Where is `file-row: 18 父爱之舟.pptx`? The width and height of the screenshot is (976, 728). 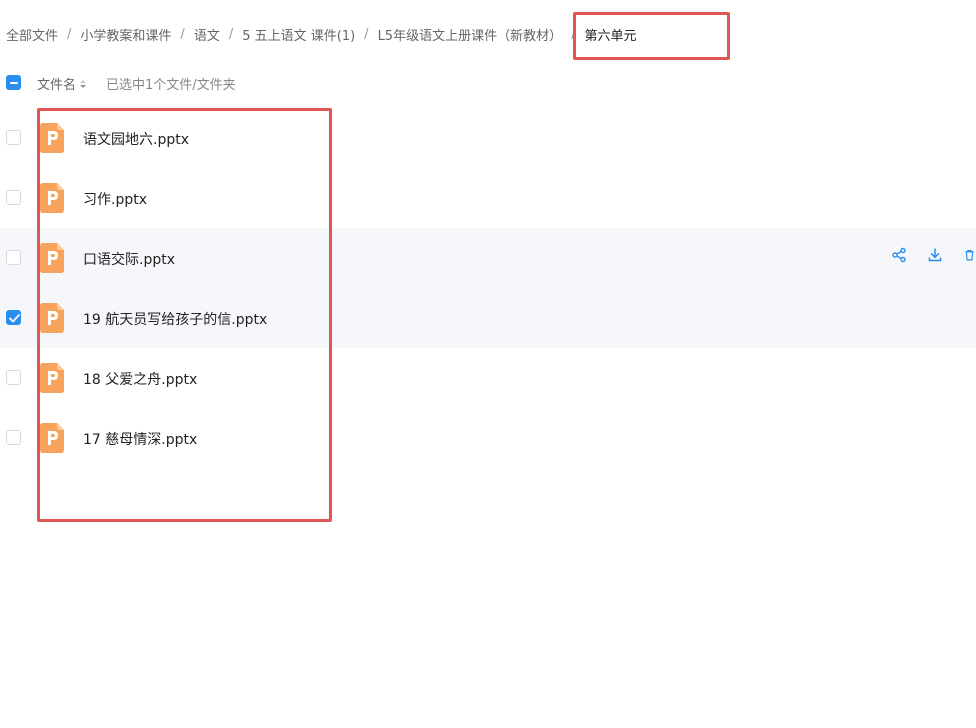
file-row: 18 父爱之舟.pptx is located at coordinates (488, 378).